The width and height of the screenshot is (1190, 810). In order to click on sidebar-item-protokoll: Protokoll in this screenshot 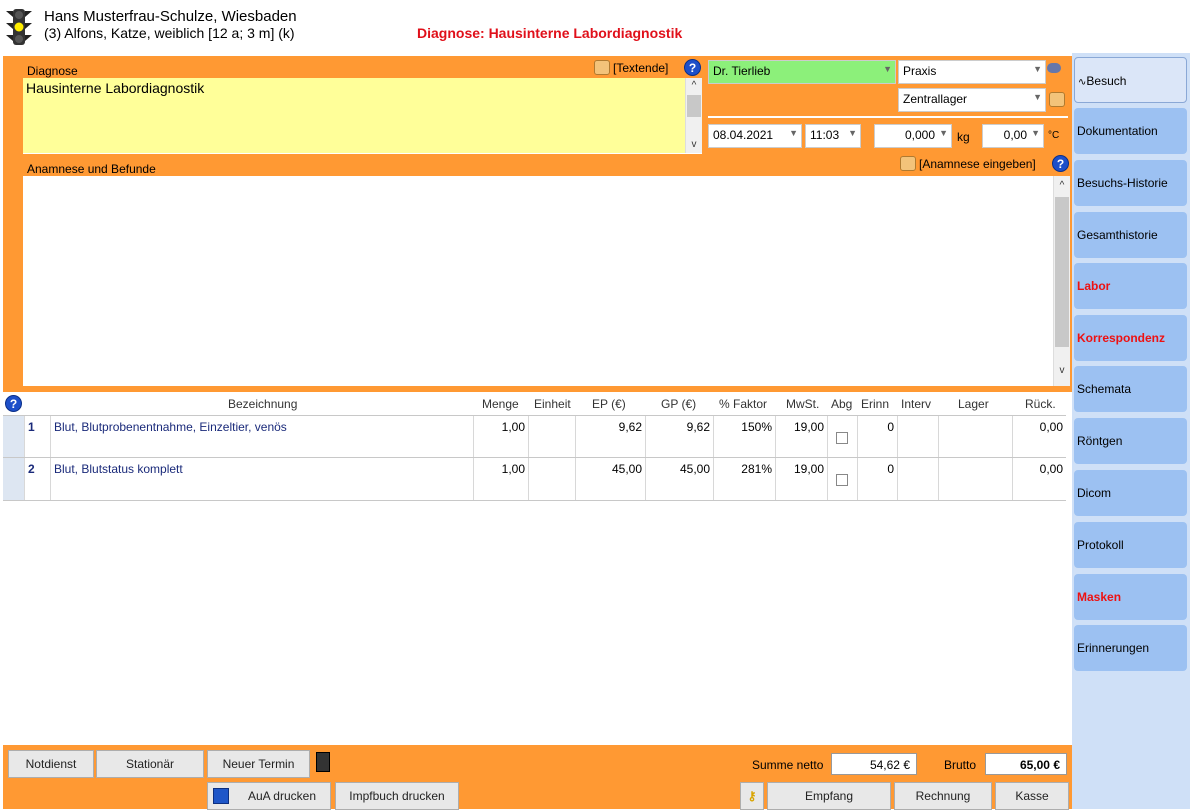, I will do `click(1130, 545)`.